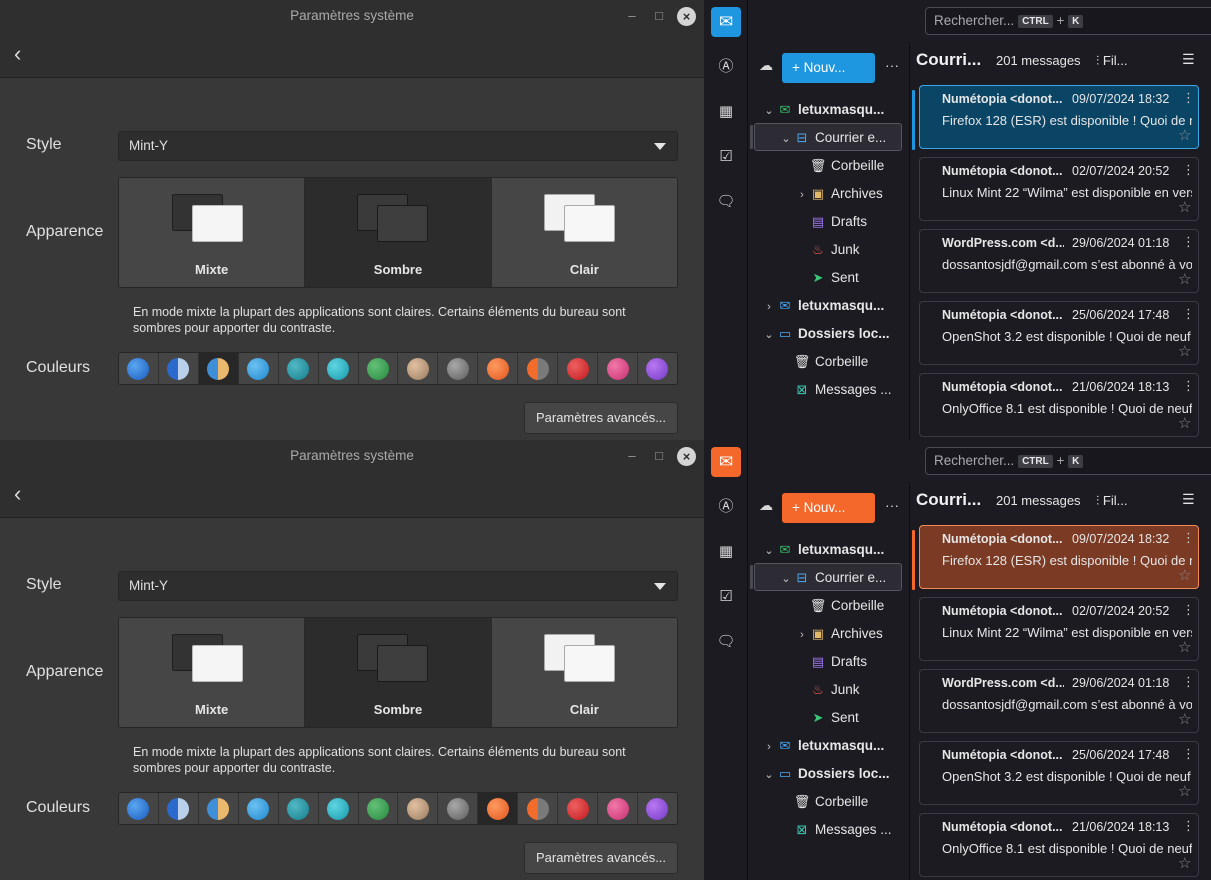 The image size is (1211, 880). I want to click on color-swatch-orange-split, so click(538, 808).